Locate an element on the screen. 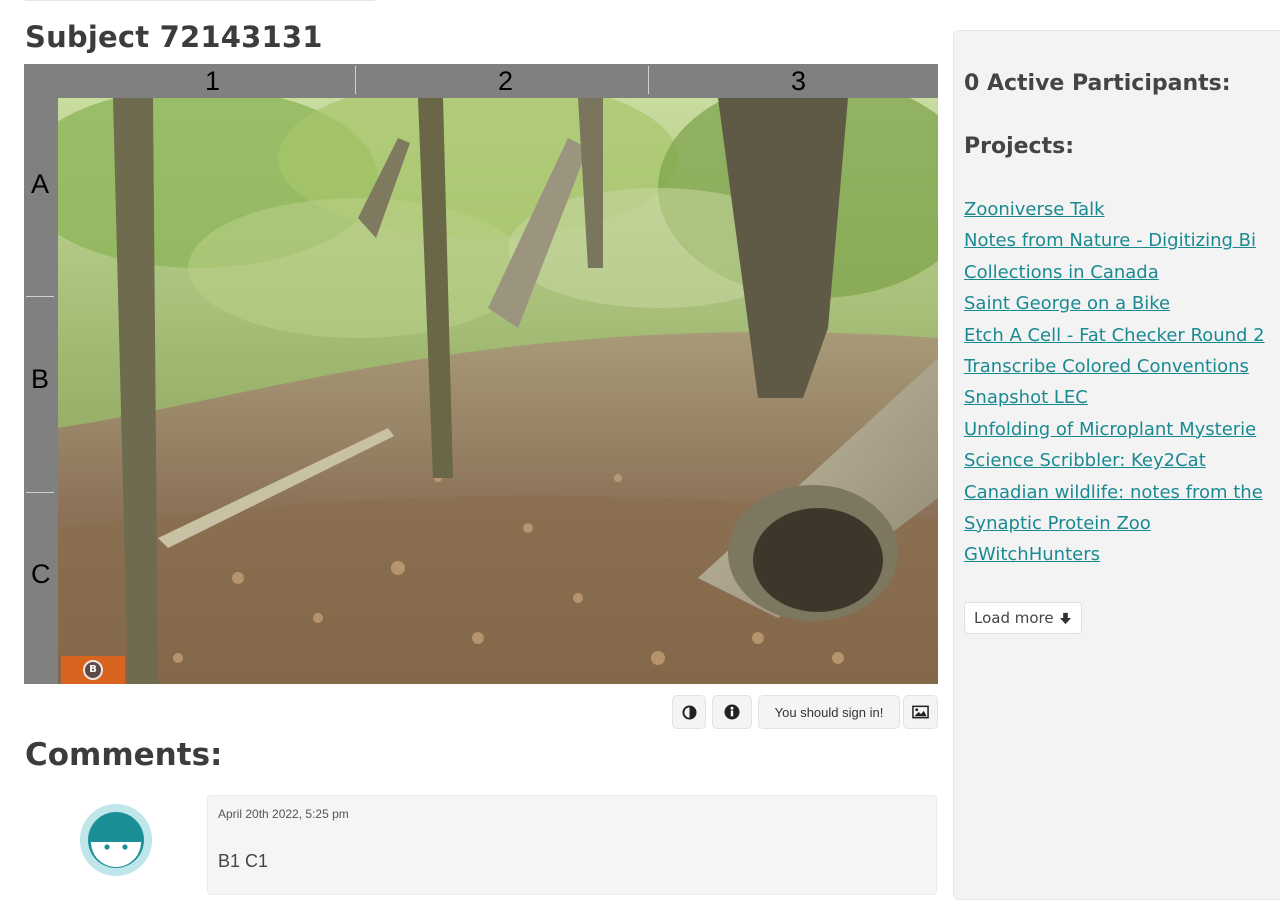  grid-col-2: 2 is located at coordinates (506, 81).